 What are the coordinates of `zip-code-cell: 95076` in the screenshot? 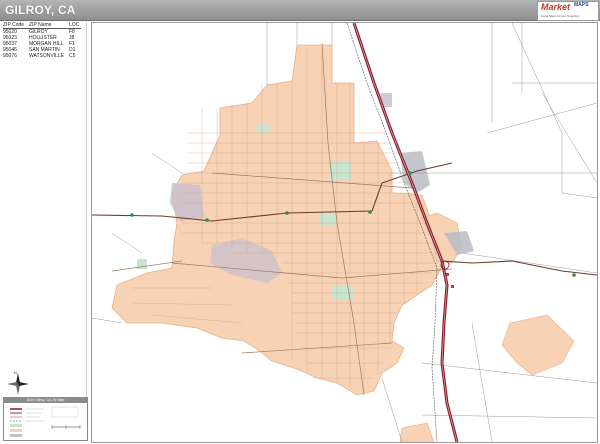 It's located at (10, 56).